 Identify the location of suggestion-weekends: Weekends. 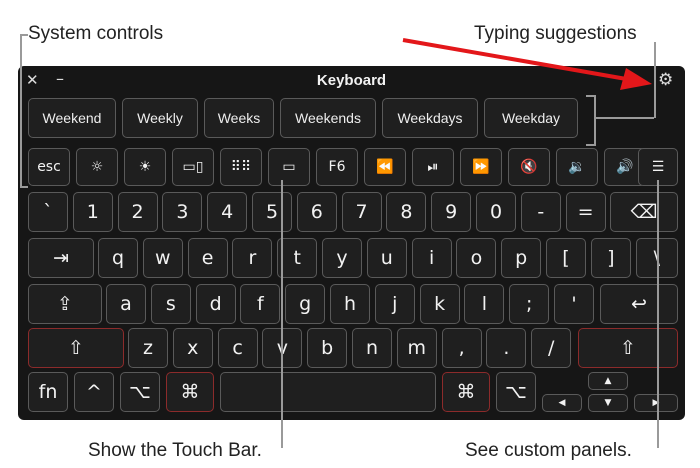
(328, 118).